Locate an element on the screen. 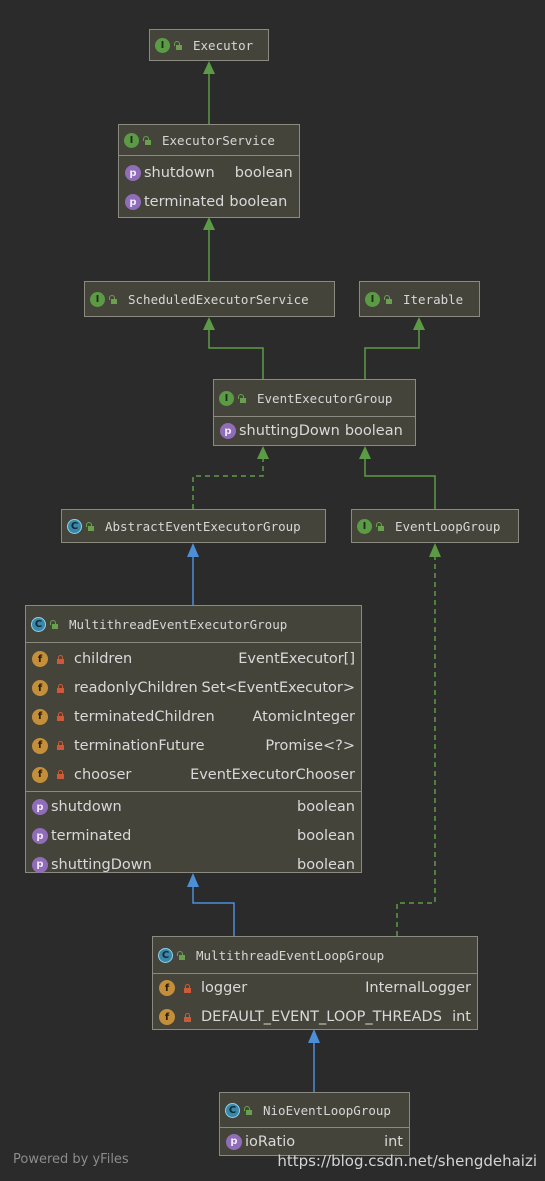 This screenshot has width=545, height=1181. field-name: DEFAULT_EVENT_LOOP_THREADS is located at coordinates (321, 1017).